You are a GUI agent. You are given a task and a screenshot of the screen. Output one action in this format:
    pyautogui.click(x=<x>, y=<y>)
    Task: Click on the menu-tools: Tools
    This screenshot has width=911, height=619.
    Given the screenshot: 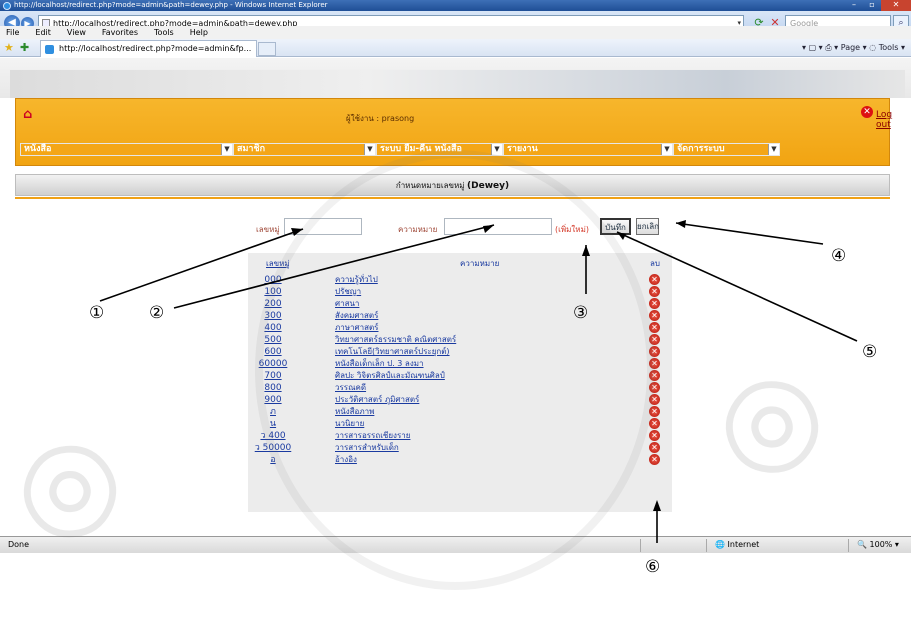 What is the action you would take?
    pyautogui.click(x=164, y=32)
    